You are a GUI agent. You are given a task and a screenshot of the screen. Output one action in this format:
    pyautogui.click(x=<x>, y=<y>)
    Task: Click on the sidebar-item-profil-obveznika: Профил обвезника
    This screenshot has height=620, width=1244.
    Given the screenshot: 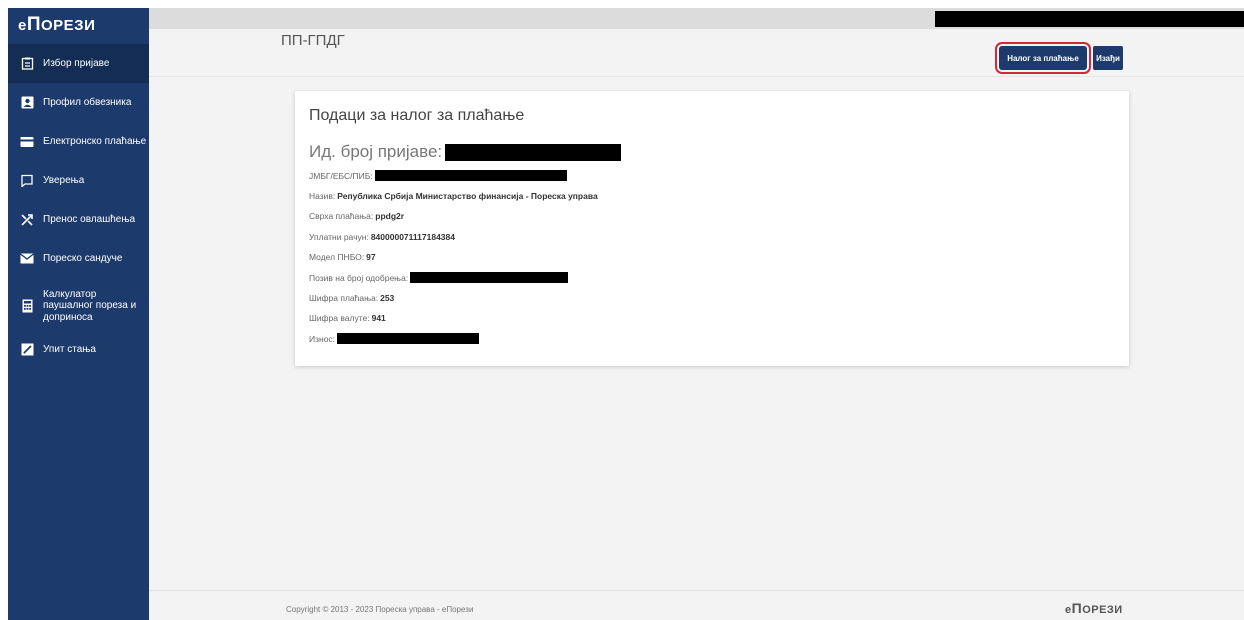 What is the action you would take?
    pyautogui.click(x=78, y=102)
    